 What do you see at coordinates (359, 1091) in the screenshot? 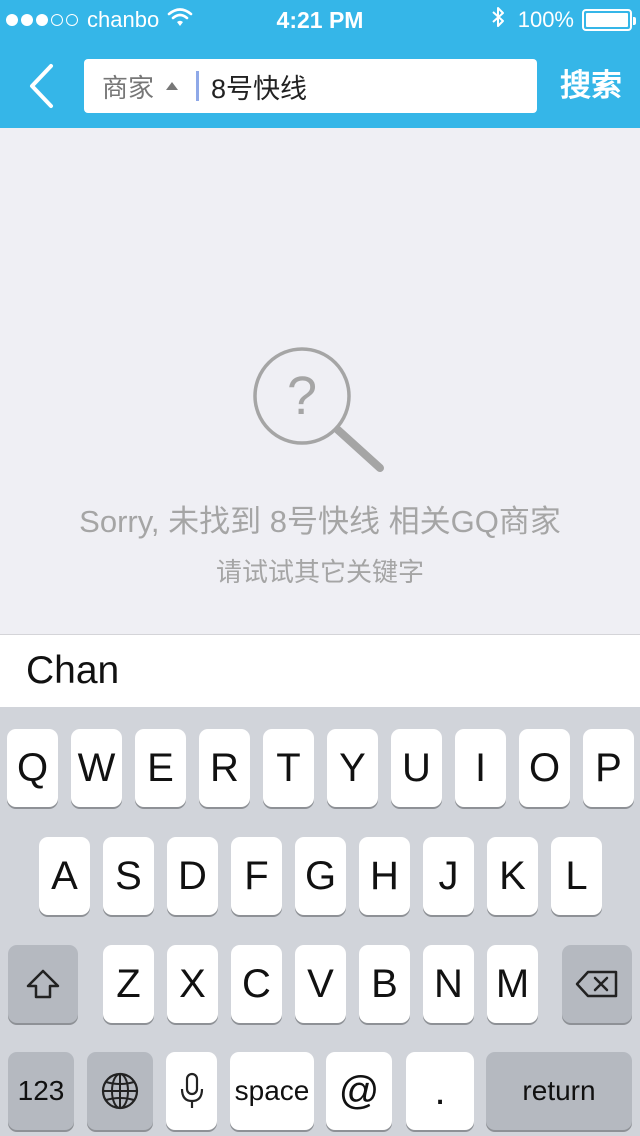
I see `at-key: @` at bounding box center [359, 1091].